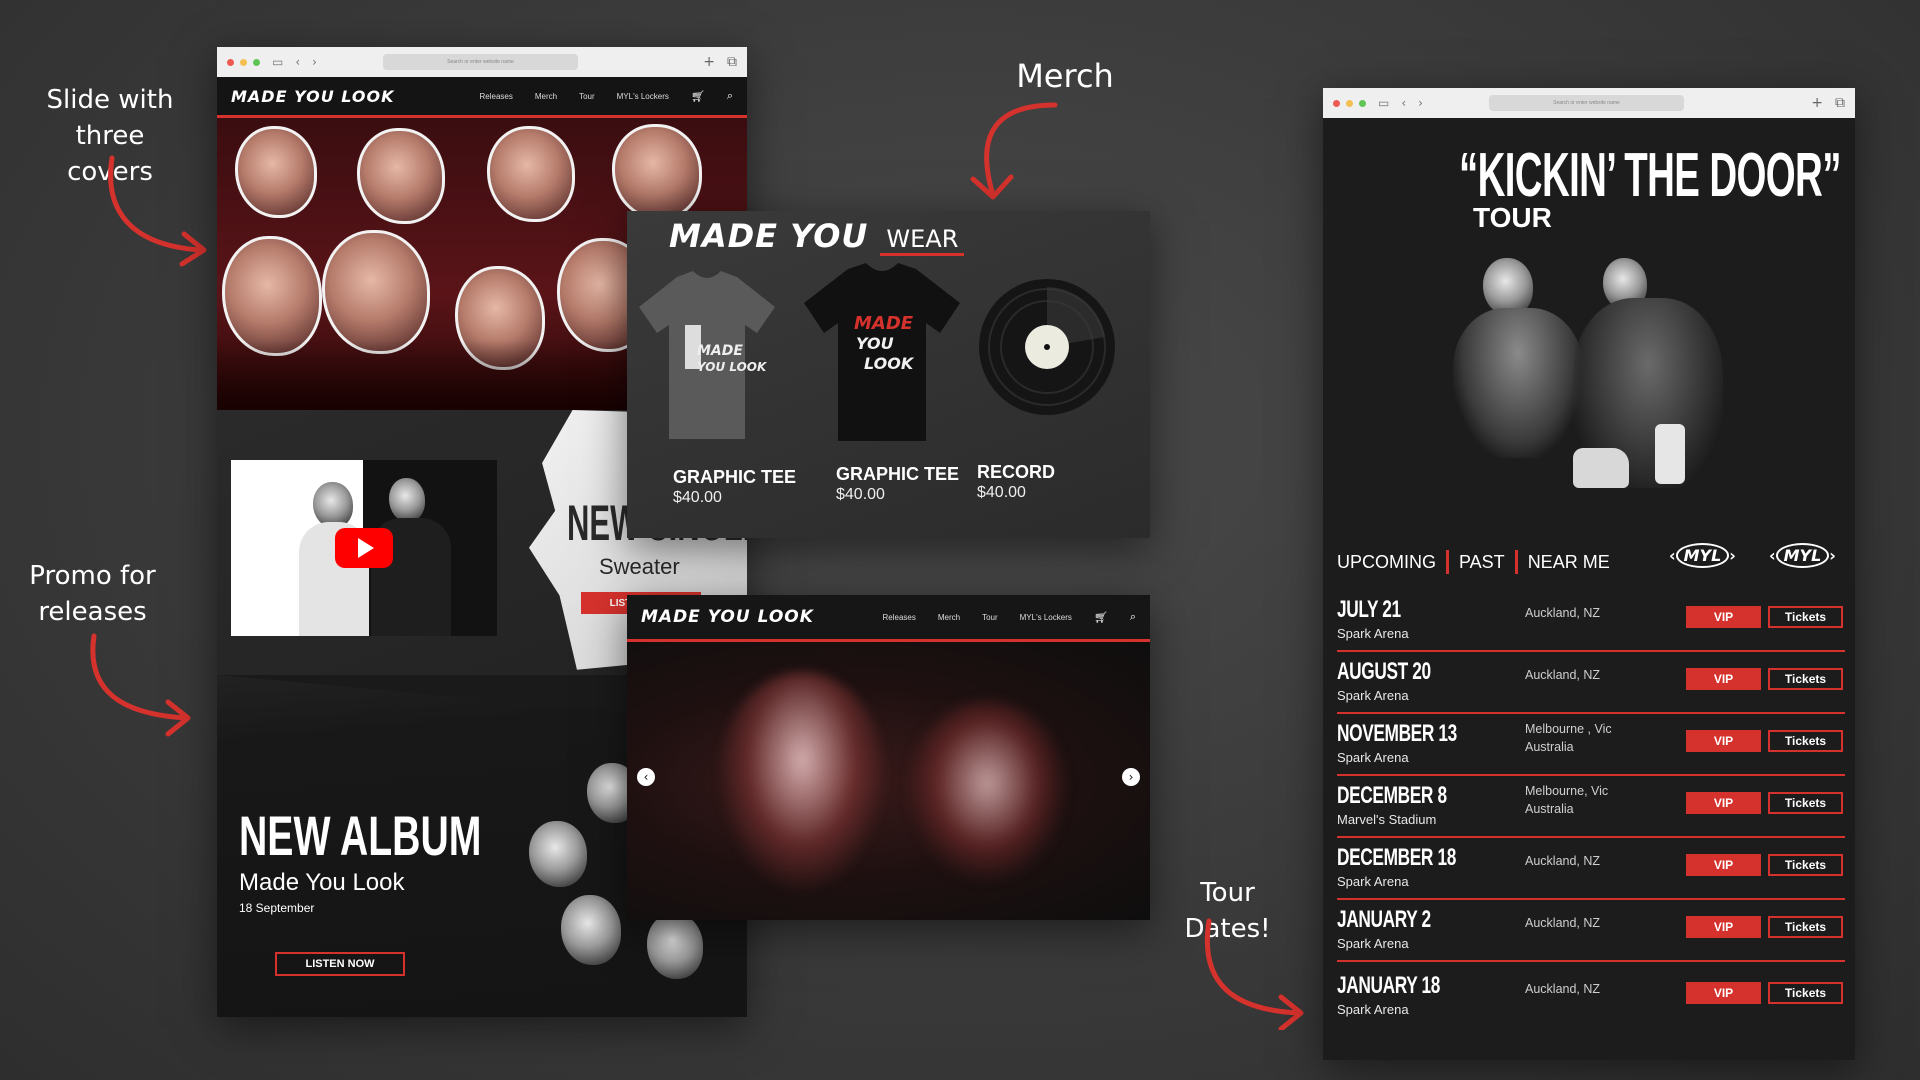  Describe the element at coordinates (922, 240) in the screenshot. I see `merch-logo-accent: WEAR` at that location.